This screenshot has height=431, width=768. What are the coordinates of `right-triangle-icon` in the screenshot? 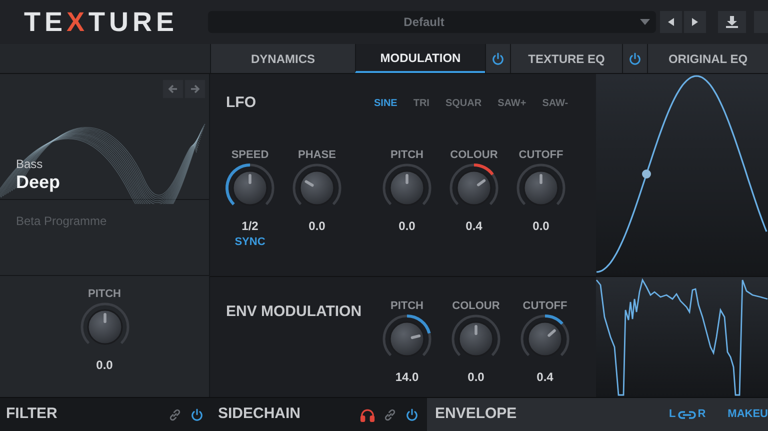 It's located at (695, 22).